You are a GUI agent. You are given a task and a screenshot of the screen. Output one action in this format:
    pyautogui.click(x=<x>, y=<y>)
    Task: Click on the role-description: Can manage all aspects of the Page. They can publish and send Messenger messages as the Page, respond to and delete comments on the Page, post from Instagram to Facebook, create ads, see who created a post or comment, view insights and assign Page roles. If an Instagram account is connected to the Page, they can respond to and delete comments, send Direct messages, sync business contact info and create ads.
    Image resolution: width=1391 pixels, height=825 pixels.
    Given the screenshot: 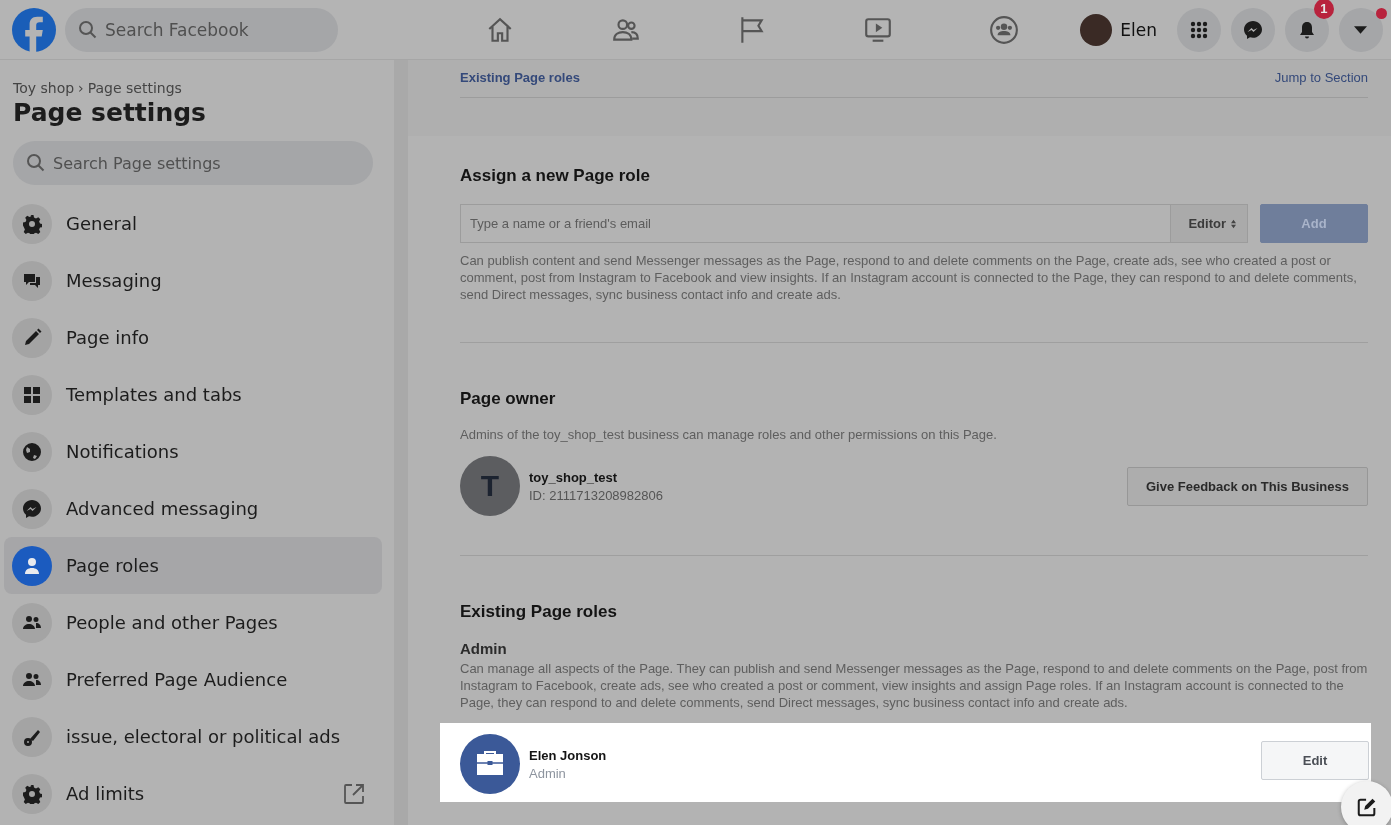 What is the action you would take?
    pyautogui.click(x=914, y=685)
    